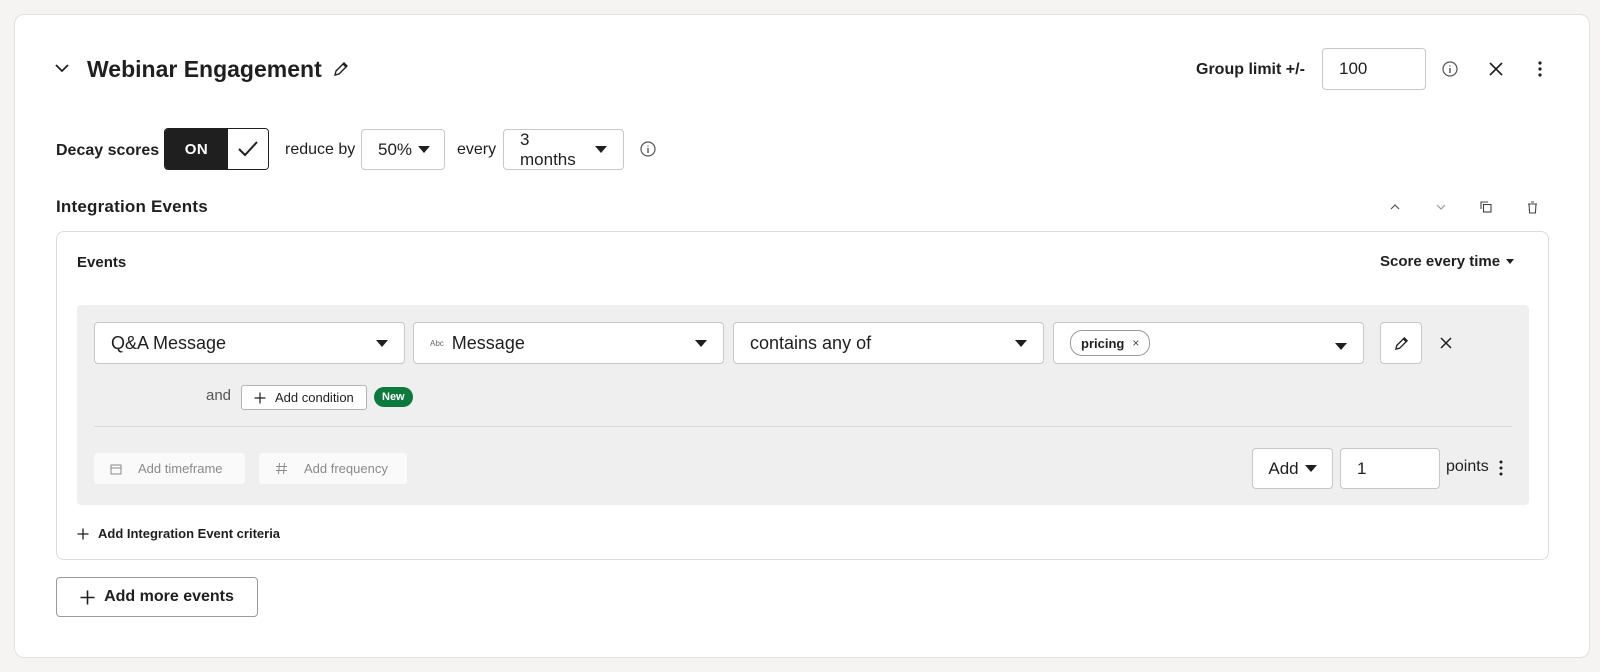 The image size is (1600, 672). I want to click on move-down-chevron-icon, so click(1441, 207).